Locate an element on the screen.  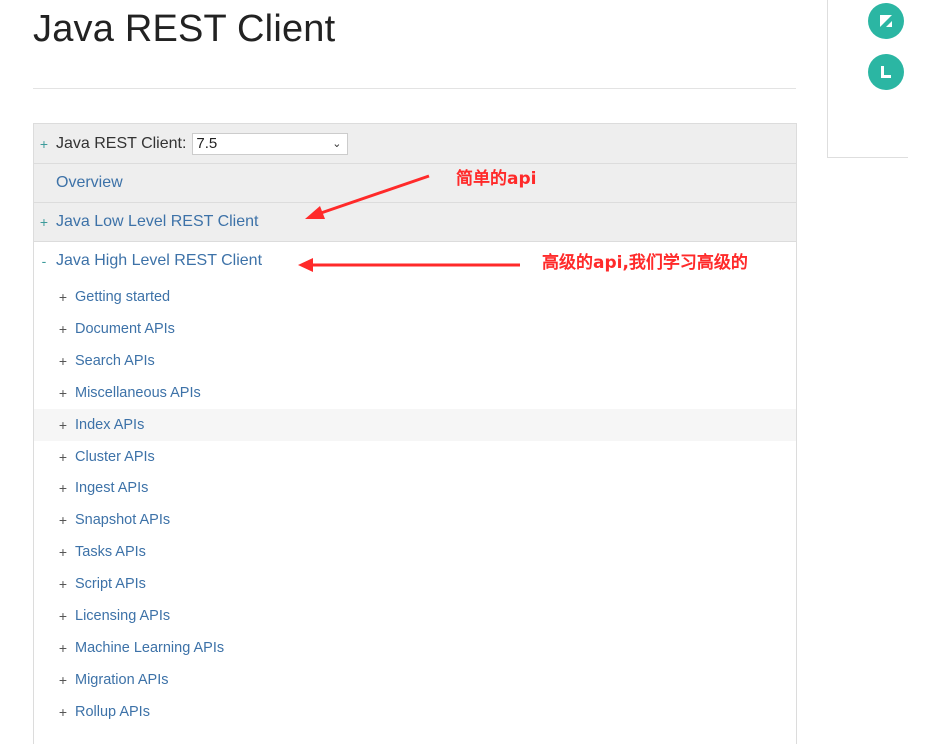
arrowhead-simple is located at coordinates (315, 212).